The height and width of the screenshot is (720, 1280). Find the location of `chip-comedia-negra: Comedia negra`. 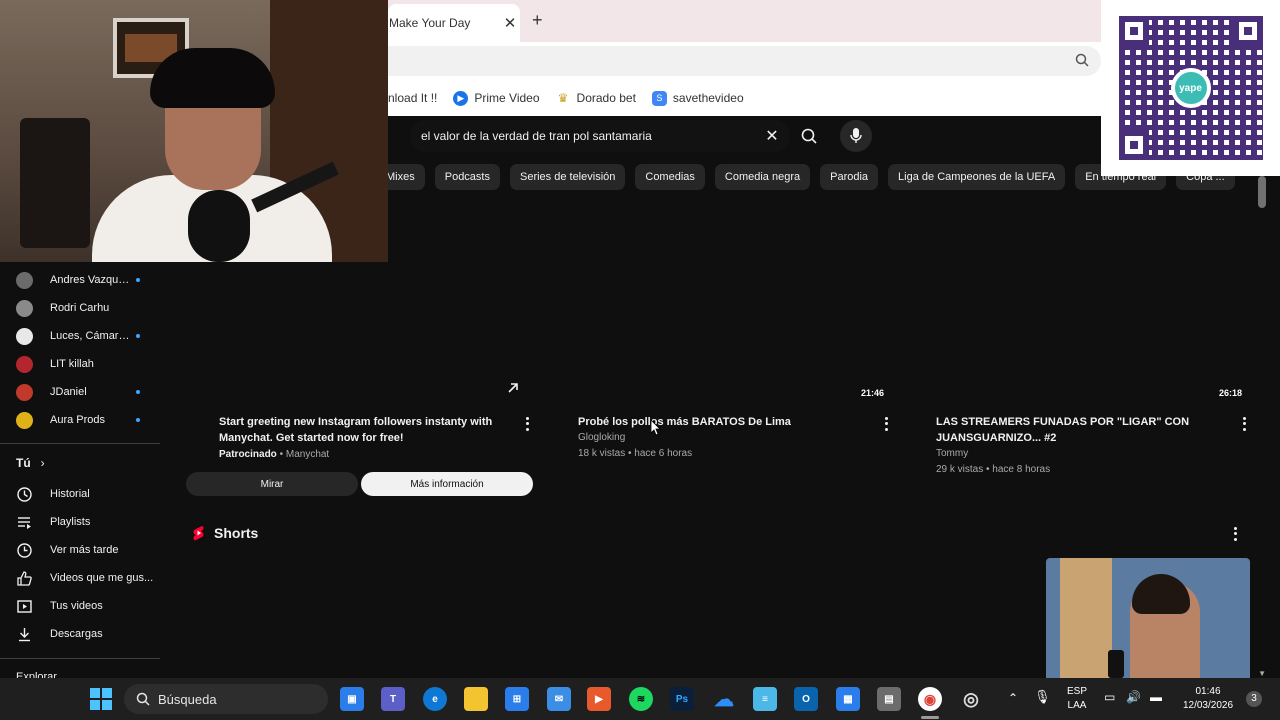

chip-comedia-negra: Comedia negra is located at coordinates (762, 177).